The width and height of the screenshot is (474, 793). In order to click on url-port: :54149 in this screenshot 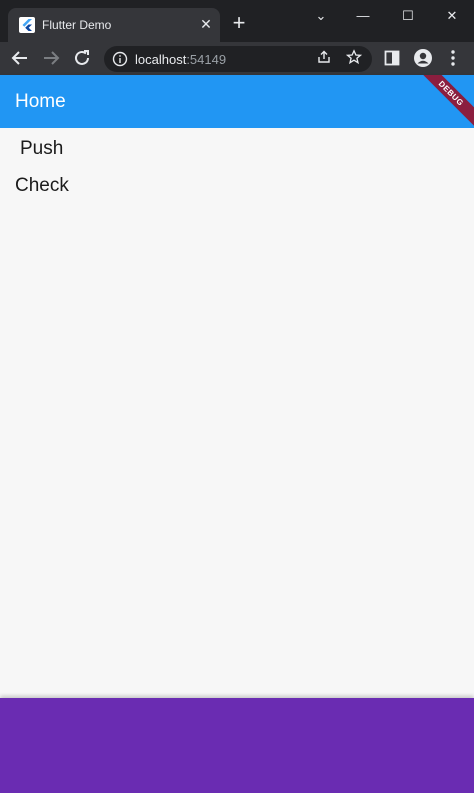, I will do `click(206, 59)`.